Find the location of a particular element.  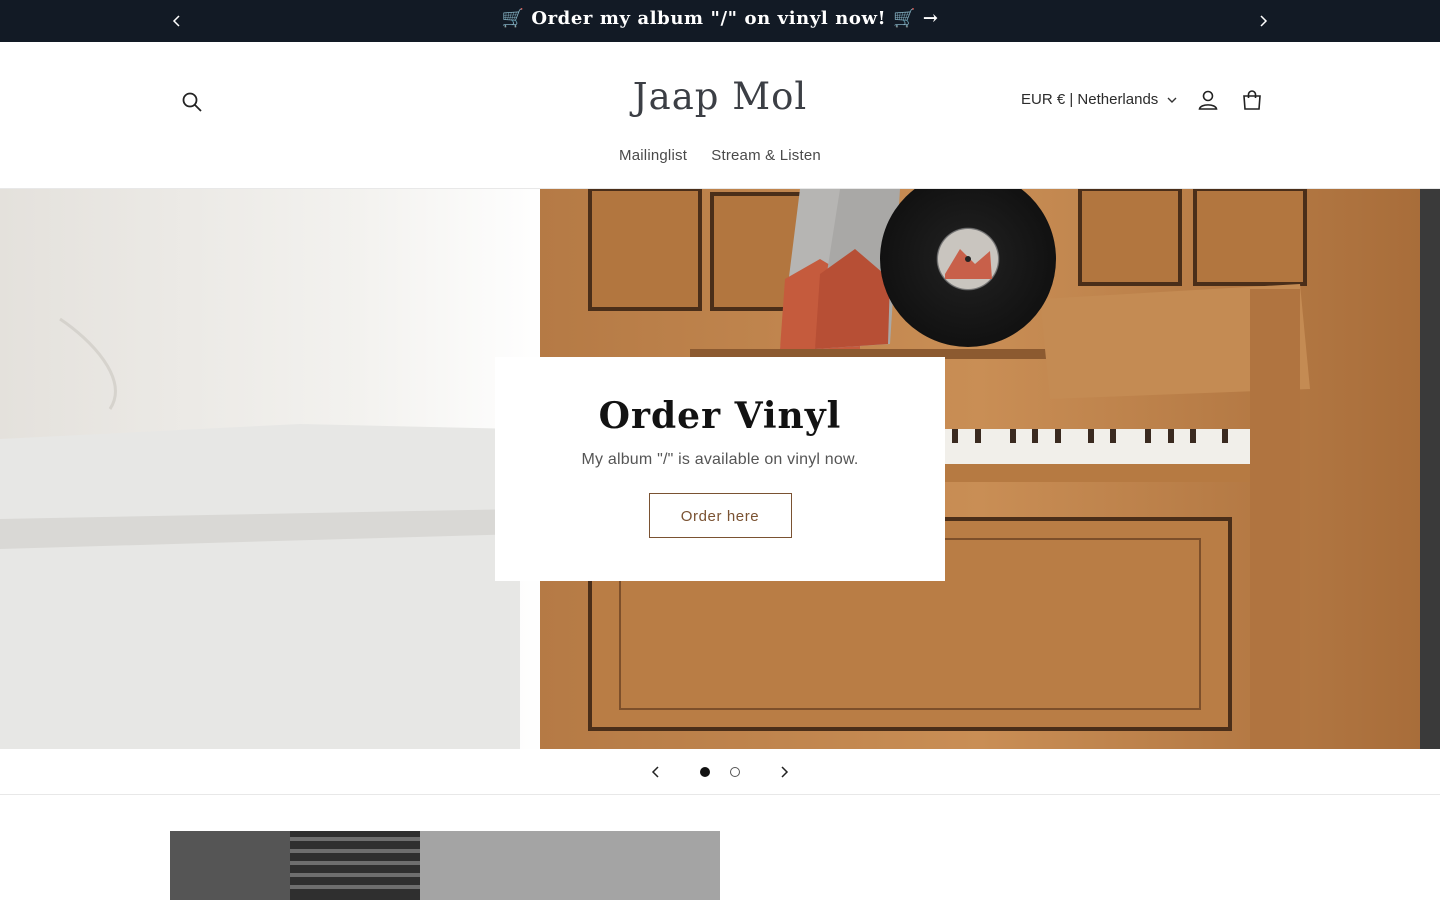

order-here-button: Order here is located at coordinates (720, 515).